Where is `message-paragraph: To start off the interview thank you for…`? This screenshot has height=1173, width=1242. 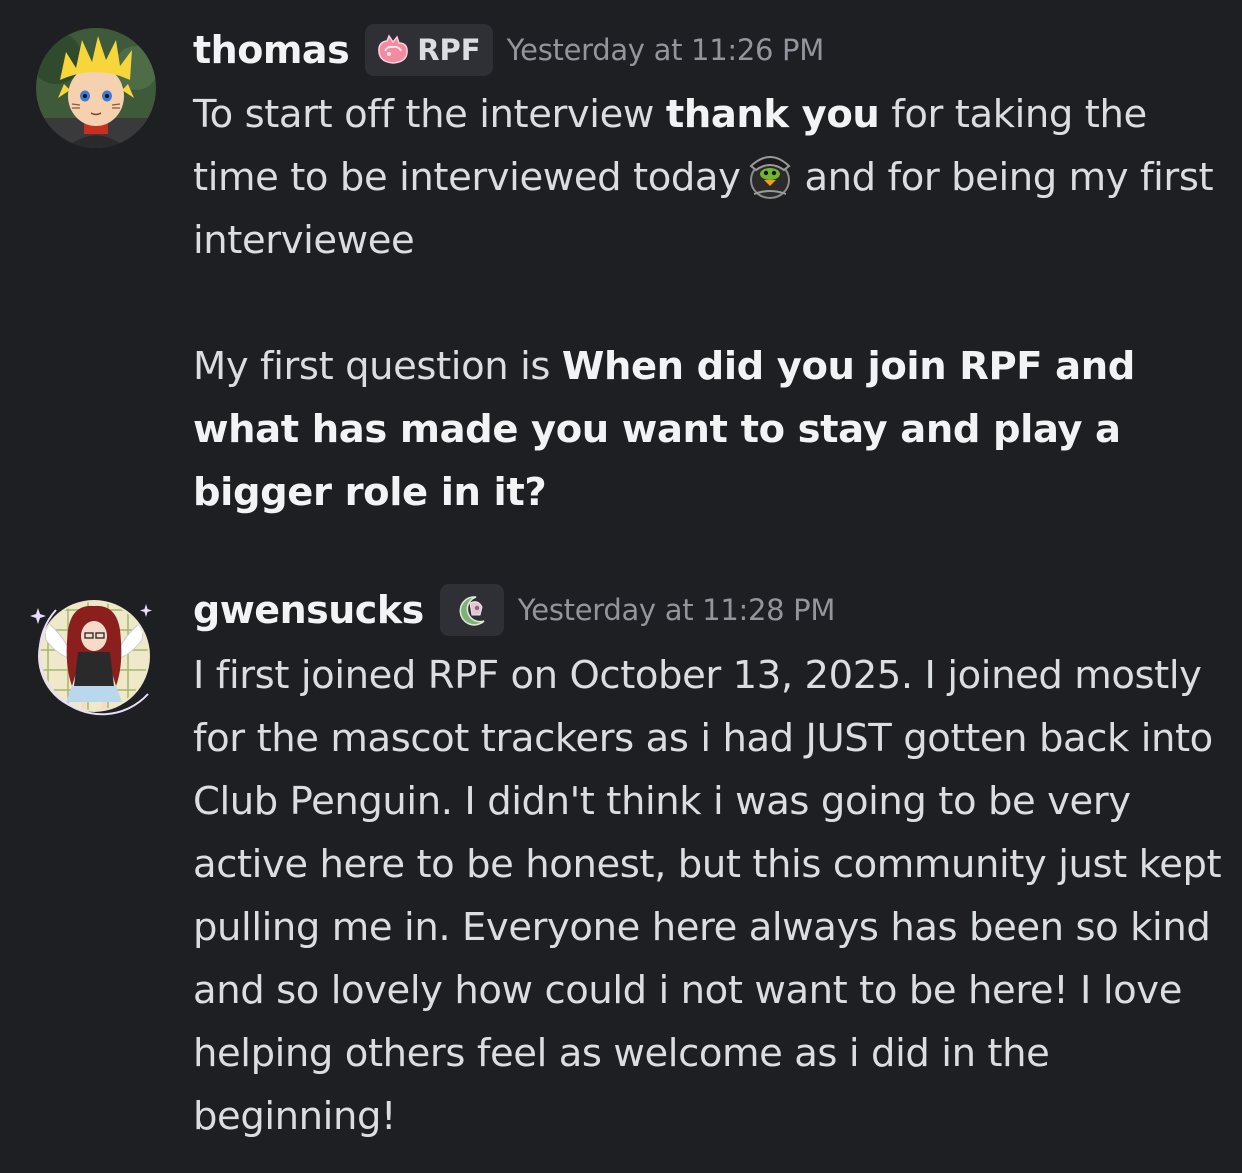 message-paragraph: To start off the interview thank you for… is located at coordinates (708, 177).